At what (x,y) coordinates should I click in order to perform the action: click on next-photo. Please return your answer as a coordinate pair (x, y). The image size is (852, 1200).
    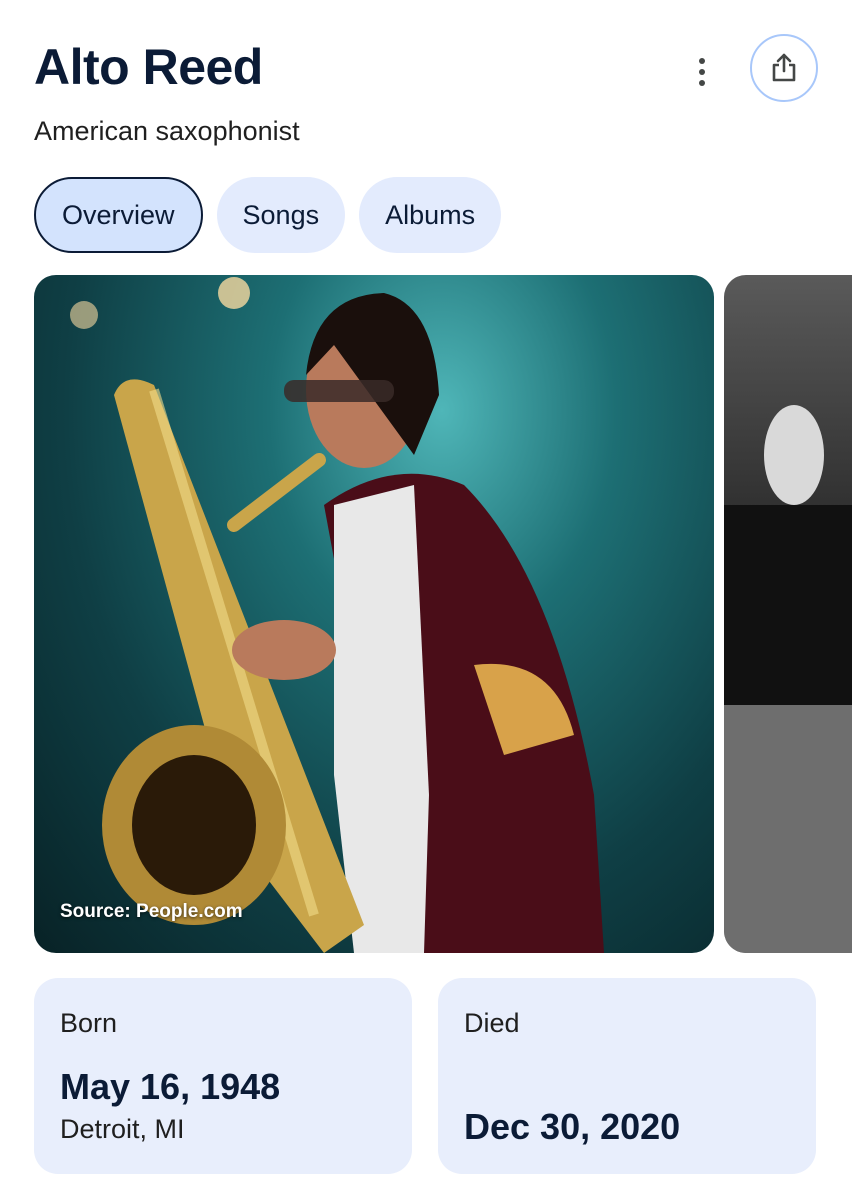
    Looking at the image, I should click on (788, 614).